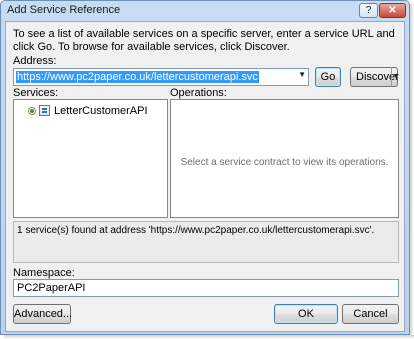  What do you see at coordinates (306, 314) in the screenshot?
I see `ok-button: OK` at bounding box center [306, 314].